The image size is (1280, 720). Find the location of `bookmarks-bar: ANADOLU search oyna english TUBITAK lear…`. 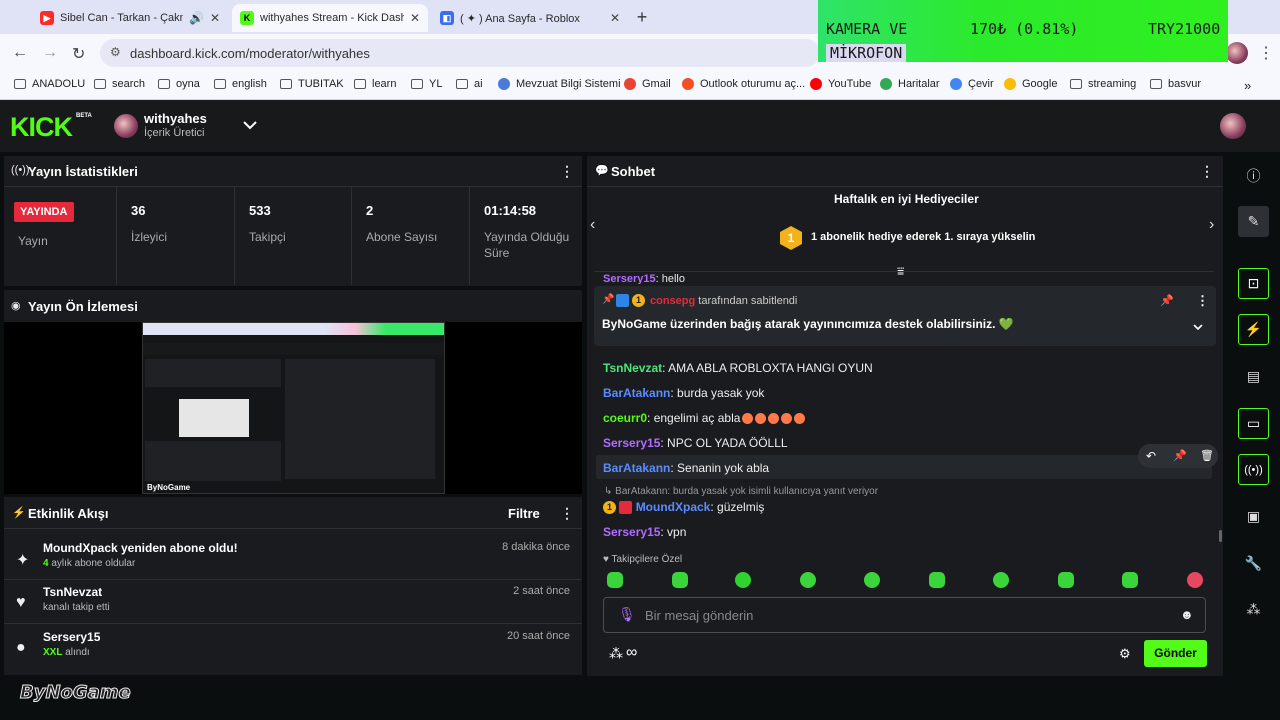

bookmarks-bar: ANADOLU search oyna english TUBITAK lear… is located at coordinates (640, 86).